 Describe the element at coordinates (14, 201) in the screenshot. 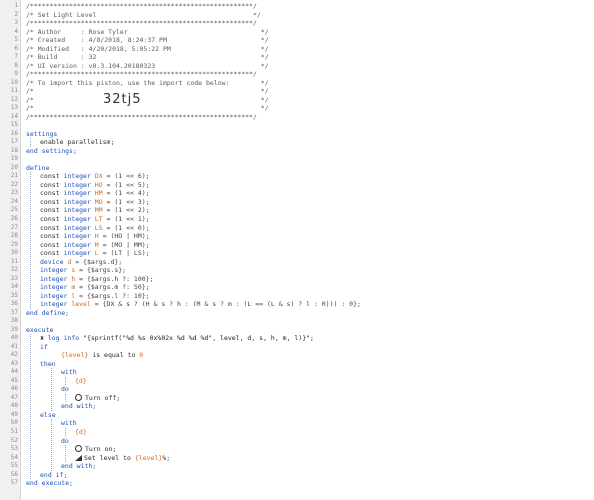

I see `line-number: 24` at that location.